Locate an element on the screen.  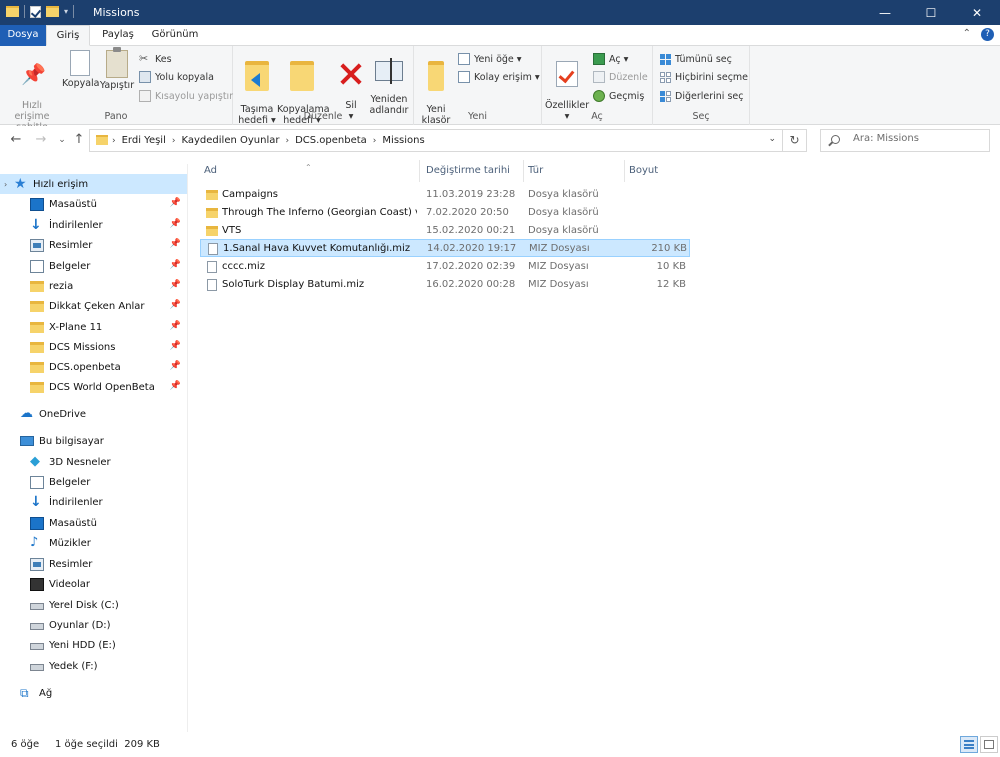
paste-button: Yapıştır is located at coordinates (117, 69).